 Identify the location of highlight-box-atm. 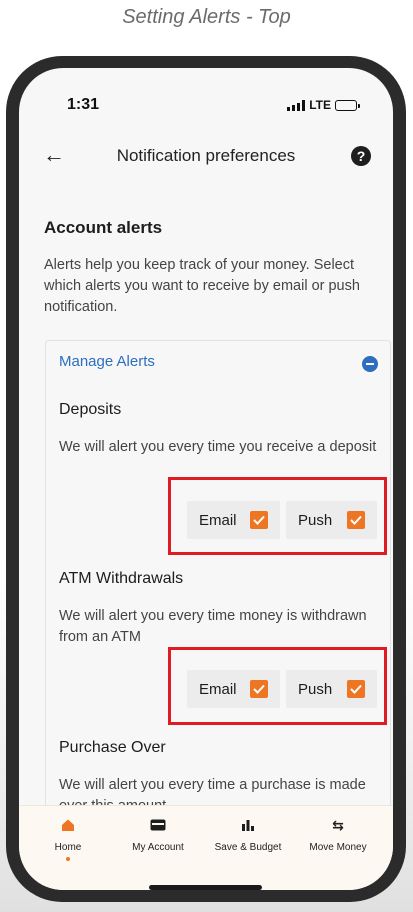
(277, 686).